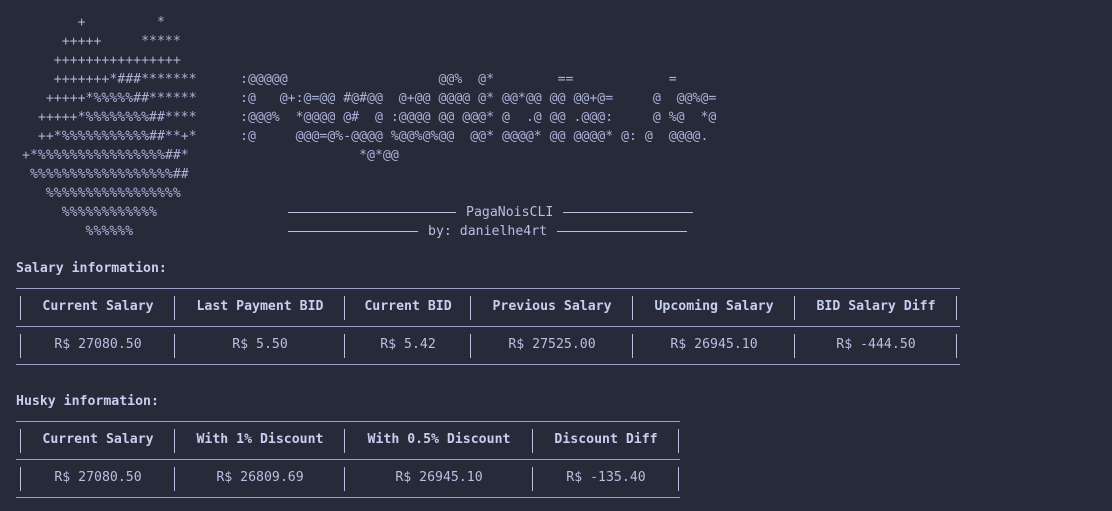 Image resolution: width=1112 pixels, height=511 pixels. What do you see at coordinates (93, 22) in the screenshot?
I see `ascii-logo-line: + *` at bounding box center [93, 22].